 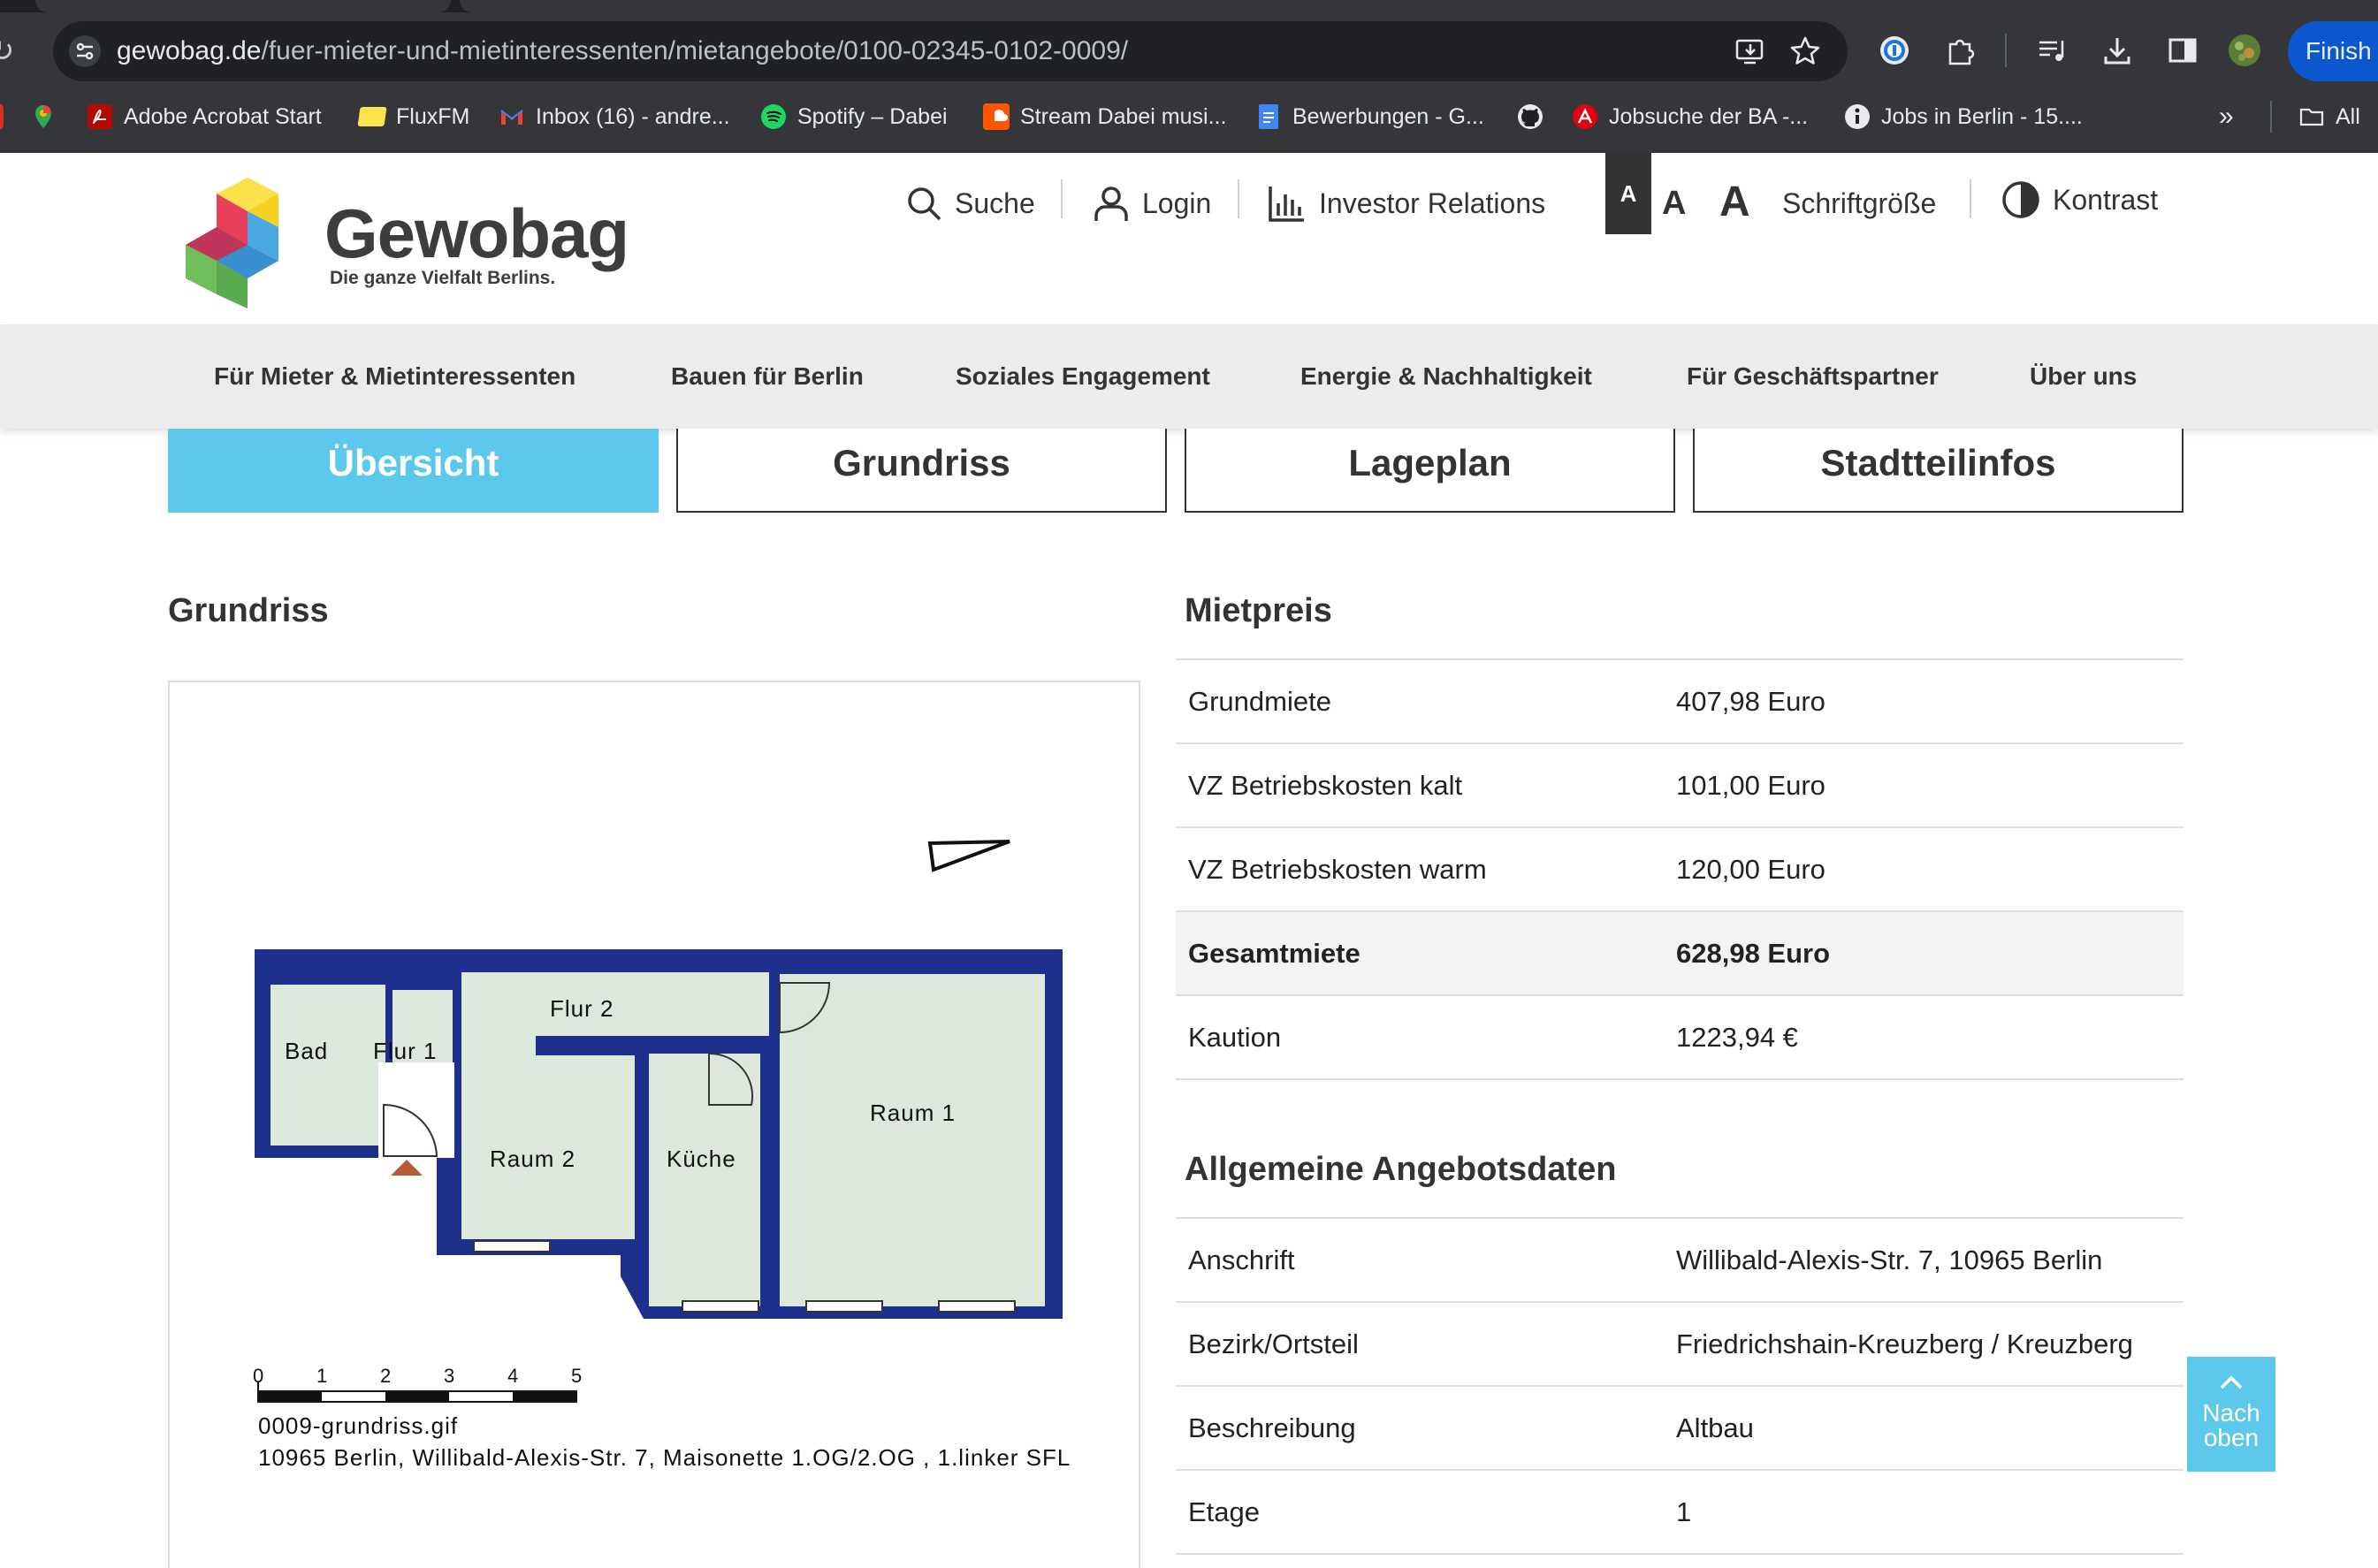 I want to click on row-value: 1, so click(x=1684, y=1511).